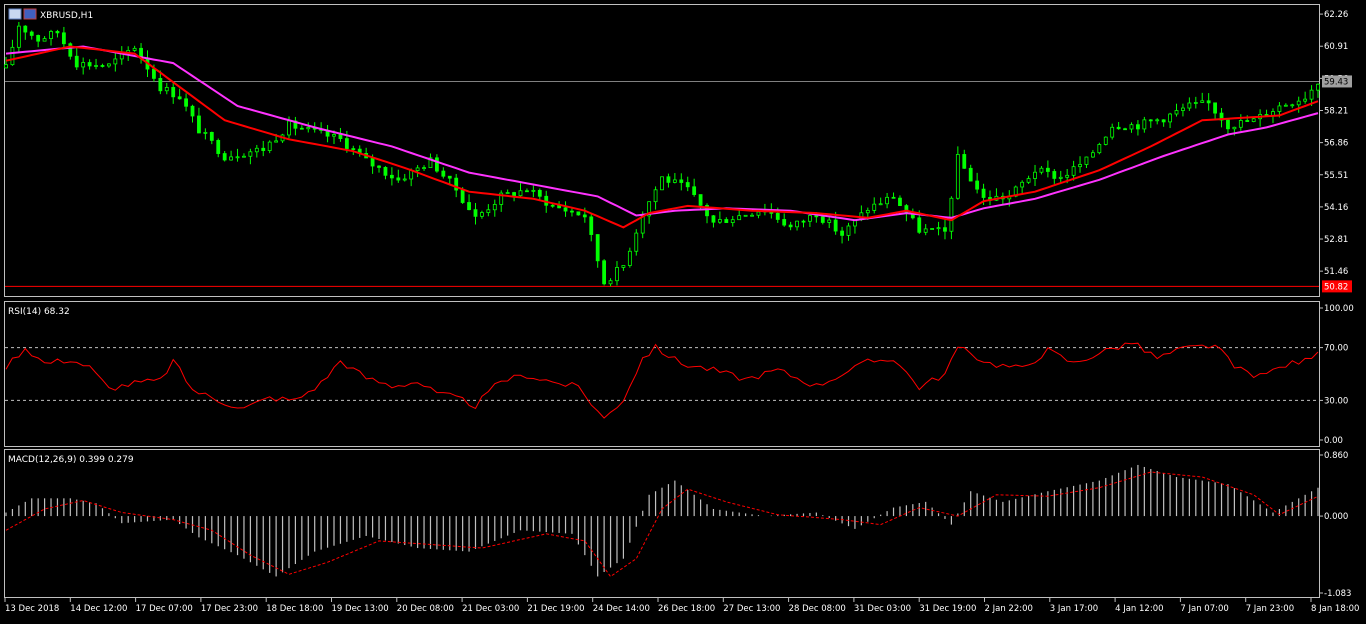  Describe the element at coordinates (1339, 309) in the screenshot. I see `rsi-tick-label: 100.00` at that location.